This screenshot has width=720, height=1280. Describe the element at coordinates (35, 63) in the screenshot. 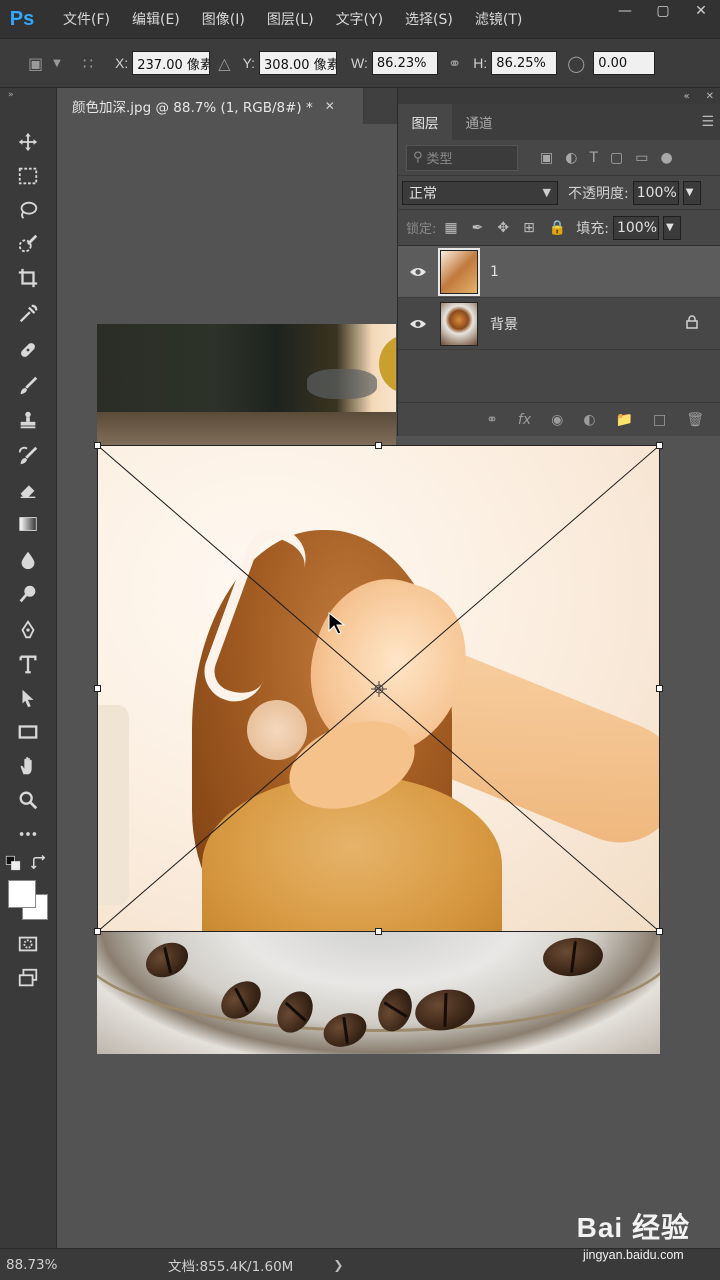

I see `move-tool-preset-icon: ▣` at that location.